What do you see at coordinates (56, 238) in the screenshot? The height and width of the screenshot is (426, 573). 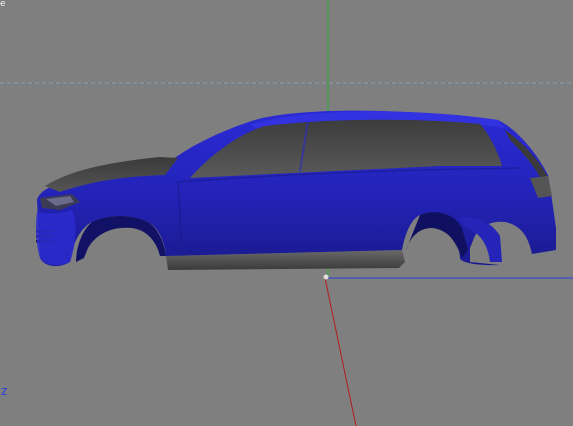 I see `car-front-bumper` at bounding box center [56, 238].